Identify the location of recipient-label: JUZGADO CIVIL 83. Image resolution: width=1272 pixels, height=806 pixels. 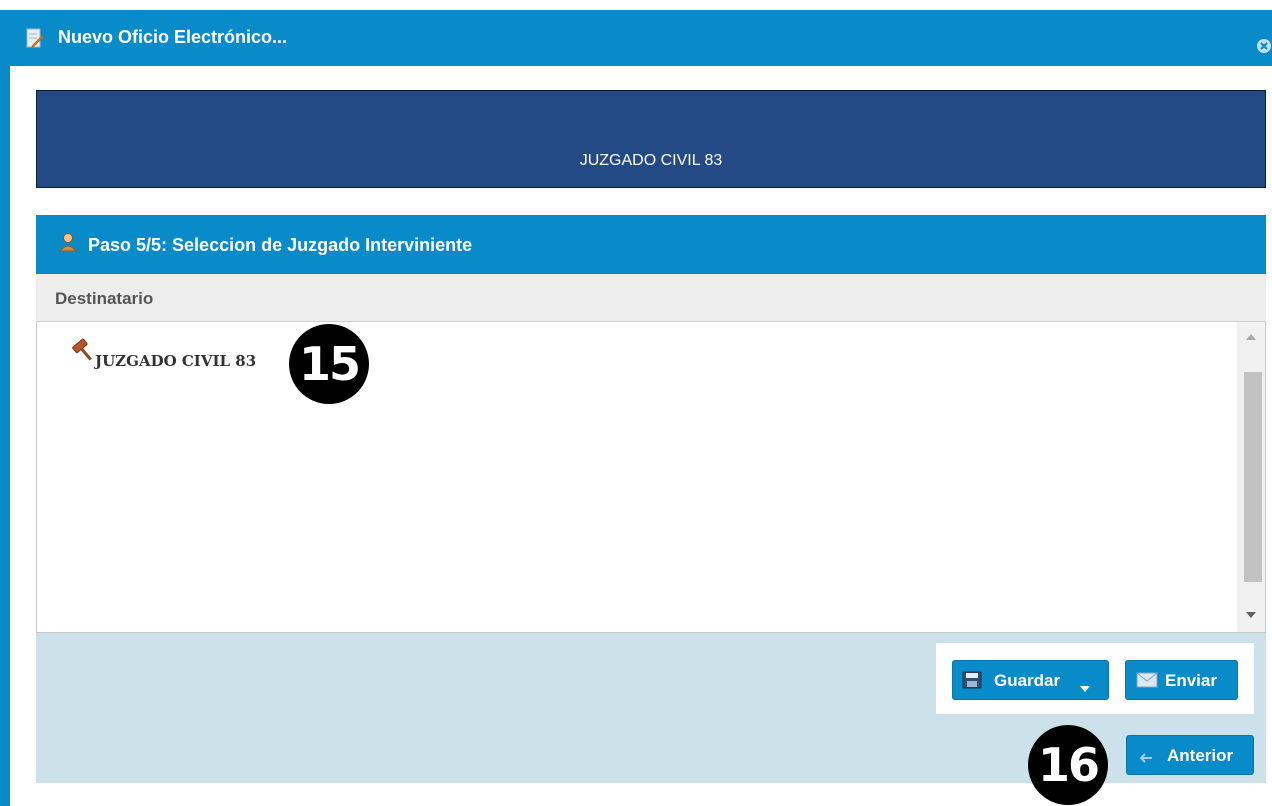
(176, 361).